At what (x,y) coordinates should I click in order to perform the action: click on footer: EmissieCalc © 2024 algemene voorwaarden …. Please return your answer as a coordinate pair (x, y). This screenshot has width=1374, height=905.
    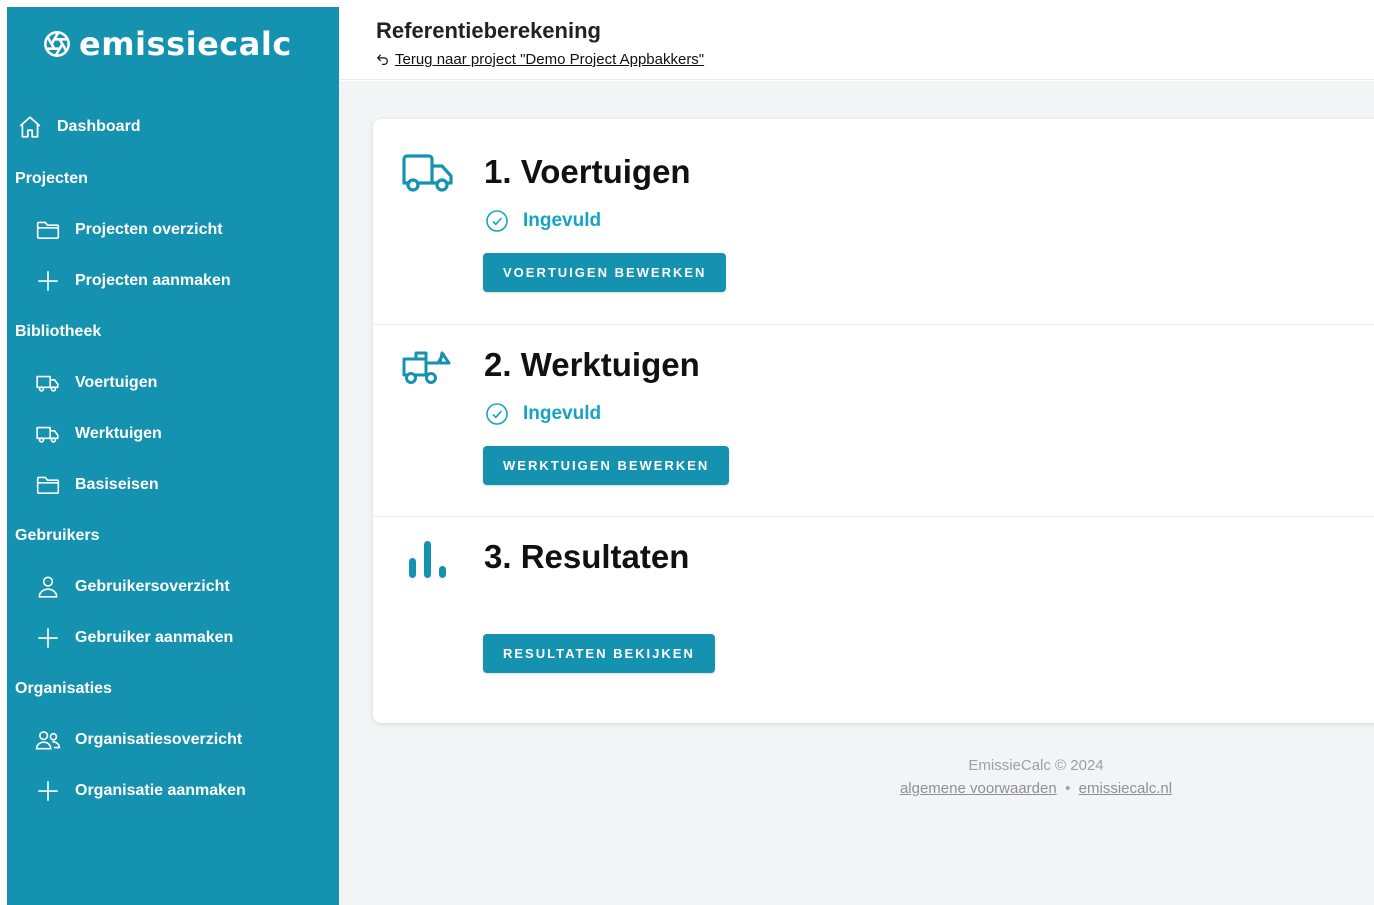
    Looking at the image, I should click on (856, 777).